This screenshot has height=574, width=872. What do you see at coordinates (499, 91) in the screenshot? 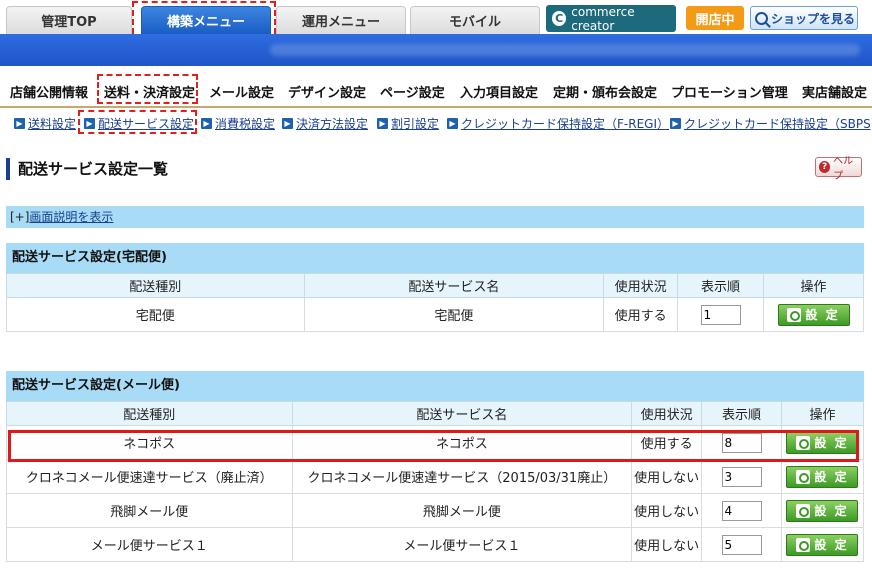
I see `nav-input-fields: 入力項目設定` at bounding box center [499, 91].